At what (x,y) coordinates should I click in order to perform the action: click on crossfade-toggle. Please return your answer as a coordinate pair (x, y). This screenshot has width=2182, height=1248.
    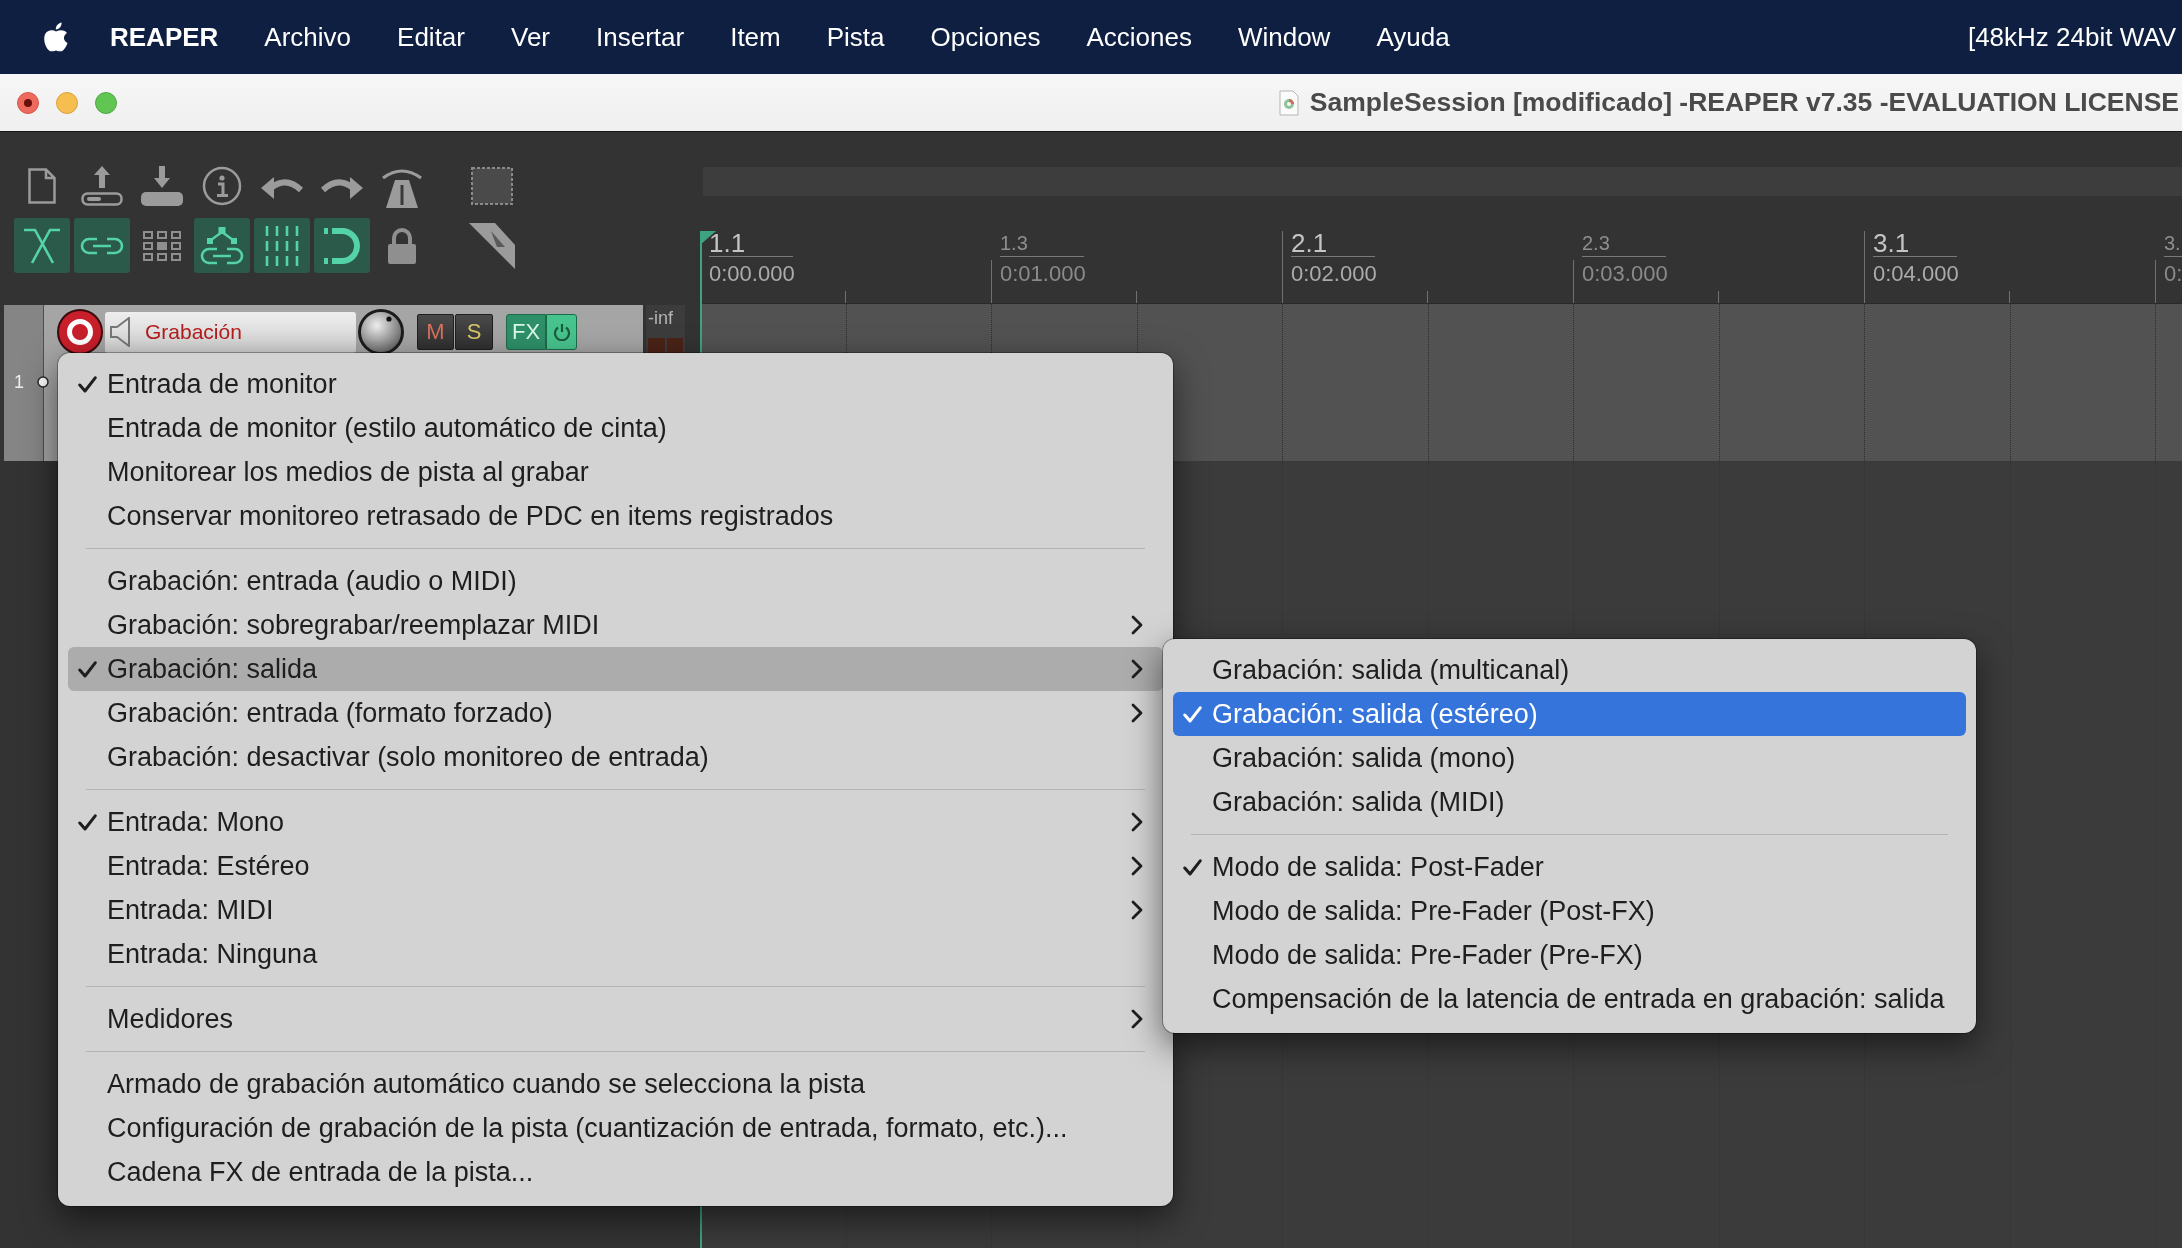
    Looking at the image, I should click on (42, 245).